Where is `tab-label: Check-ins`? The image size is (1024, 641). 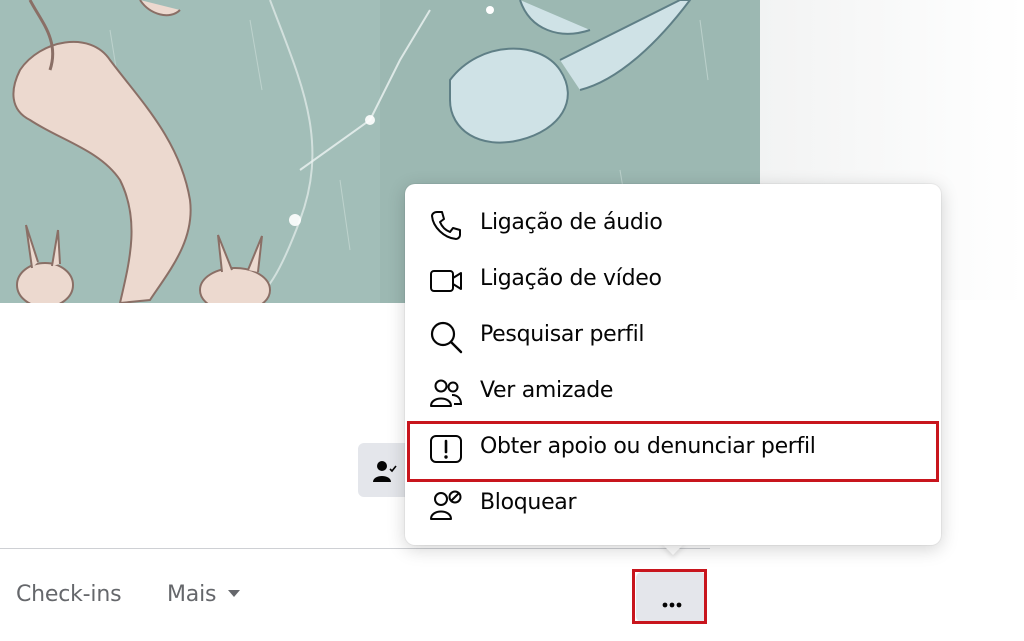
tab-label: Check-ins is located at coordinates (69, 594).